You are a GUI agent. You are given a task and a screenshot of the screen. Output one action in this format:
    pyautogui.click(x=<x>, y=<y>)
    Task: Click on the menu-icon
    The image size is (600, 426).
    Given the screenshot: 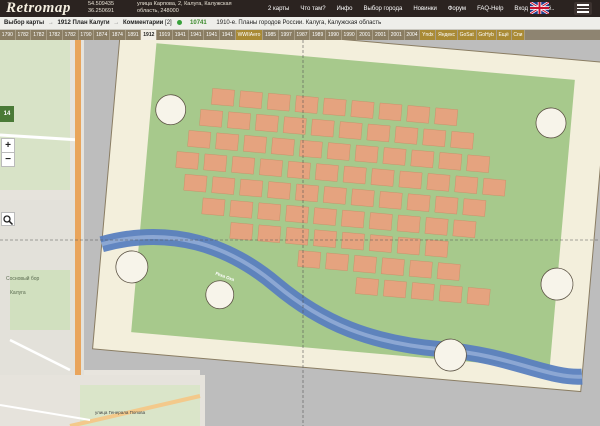 What is the action you would take?
    pyautogui.click(x=583, y=8)
    